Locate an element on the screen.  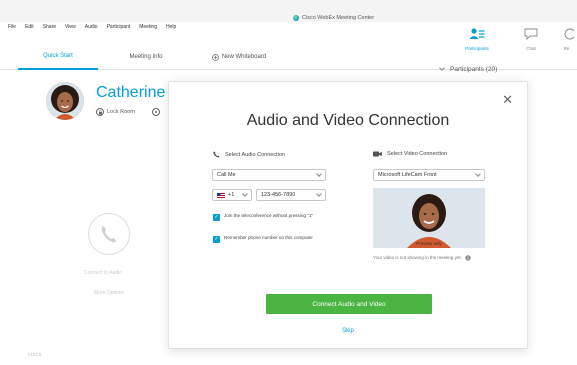
more-panel-button: Re is located at coordinates (566, 48).